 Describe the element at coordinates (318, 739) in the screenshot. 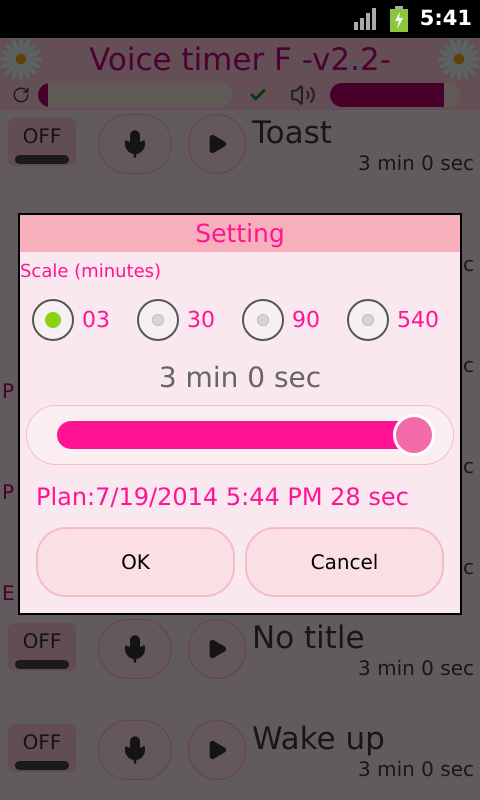

I see `timer-title: Wake up` at that location.